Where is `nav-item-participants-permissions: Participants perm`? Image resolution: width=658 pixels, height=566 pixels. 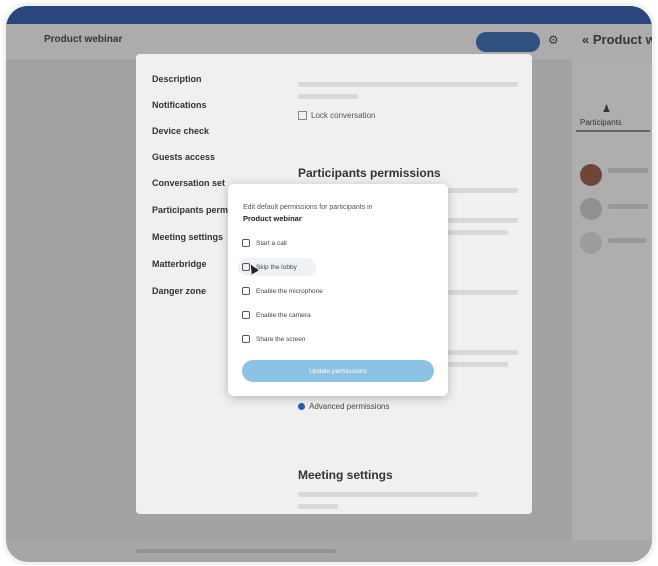
nav-item-participants-permissions: Participants perm is located at coordinates (190, 210).